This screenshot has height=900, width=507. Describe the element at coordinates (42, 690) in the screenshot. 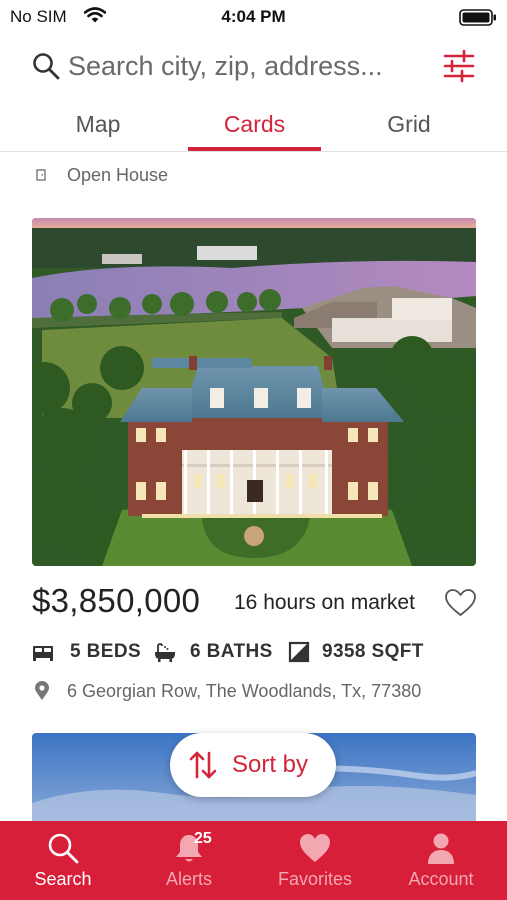

I see `location-pin-icon` at that location.